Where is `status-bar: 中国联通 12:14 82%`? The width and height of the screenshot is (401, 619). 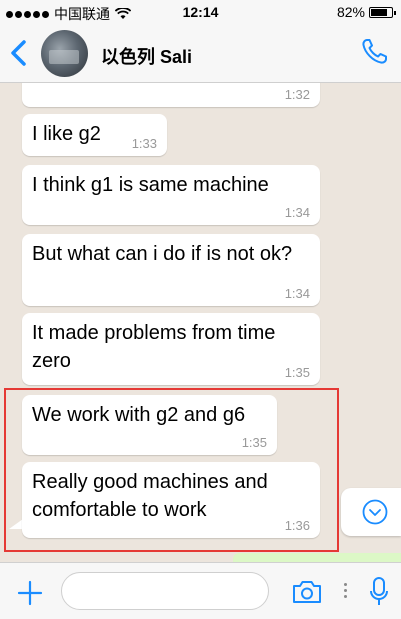 status-bar: 中国联通 12:14 82% is located at coordinates (200, 12).